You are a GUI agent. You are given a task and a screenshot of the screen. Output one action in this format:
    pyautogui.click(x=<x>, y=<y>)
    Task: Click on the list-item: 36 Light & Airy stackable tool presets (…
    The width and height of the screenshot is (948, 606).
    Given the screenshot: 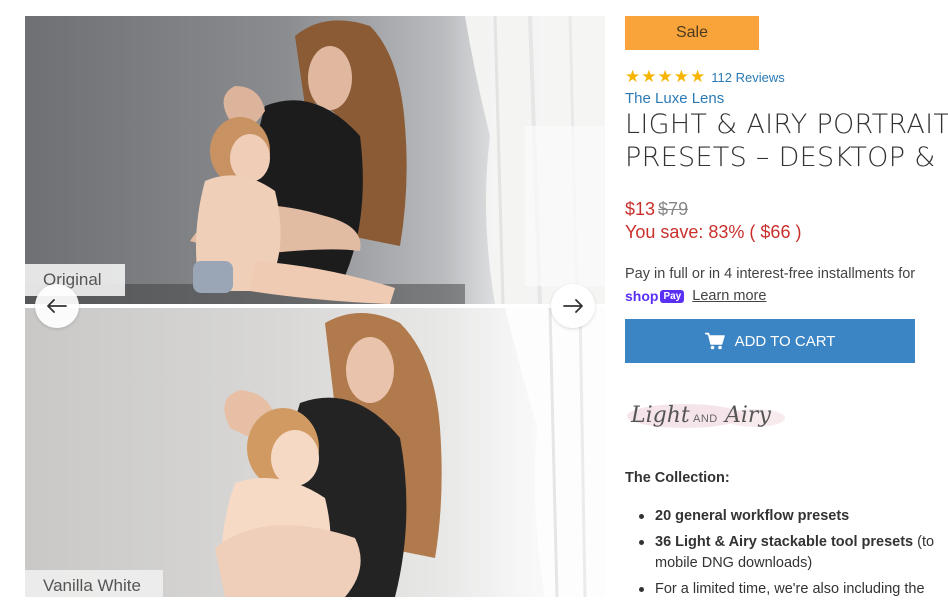 What is the action you would take?
    pyautogui.click(x=792, y=553)
    